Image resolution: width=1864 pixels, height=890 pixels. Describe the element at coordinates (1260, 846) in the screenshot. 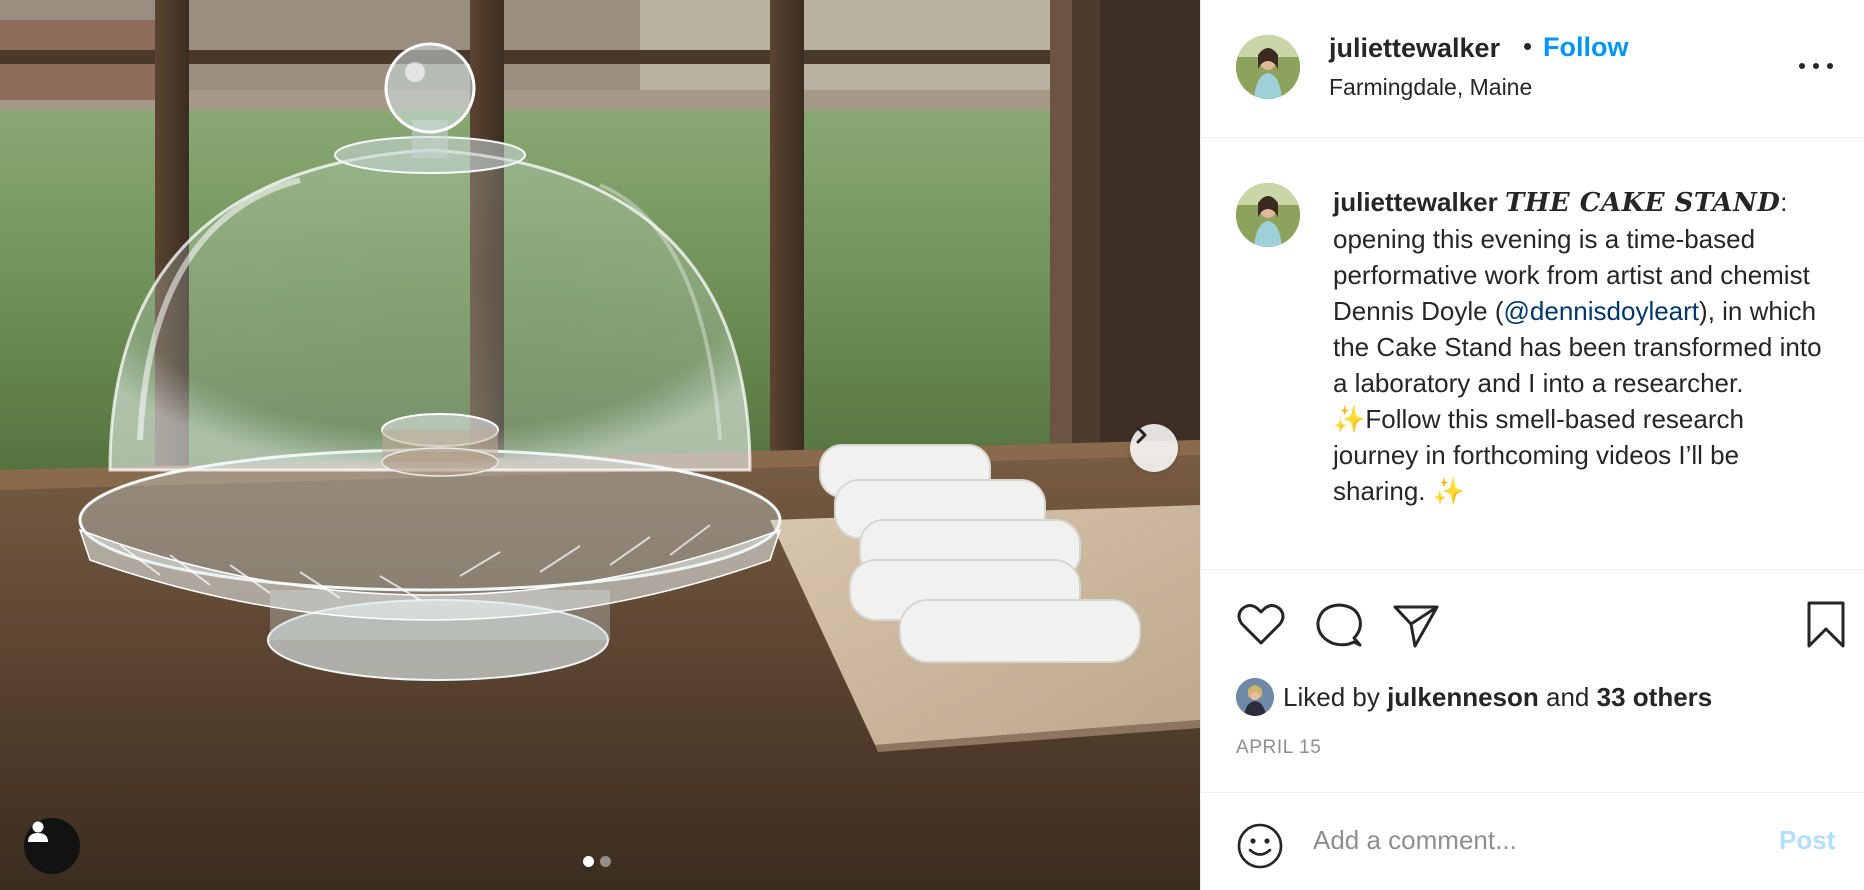

I see `emoji-icon` at that location.